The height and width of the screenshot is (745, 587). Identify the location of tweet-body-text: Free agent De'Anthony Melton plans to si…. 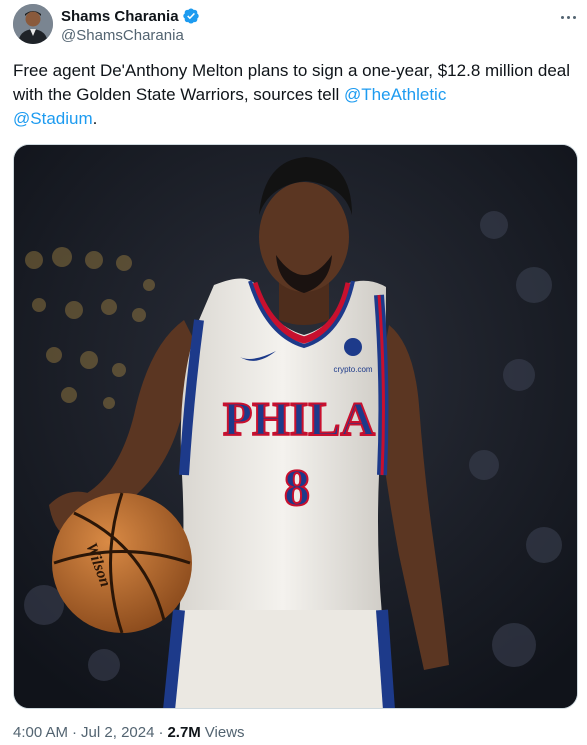
(292, 82).